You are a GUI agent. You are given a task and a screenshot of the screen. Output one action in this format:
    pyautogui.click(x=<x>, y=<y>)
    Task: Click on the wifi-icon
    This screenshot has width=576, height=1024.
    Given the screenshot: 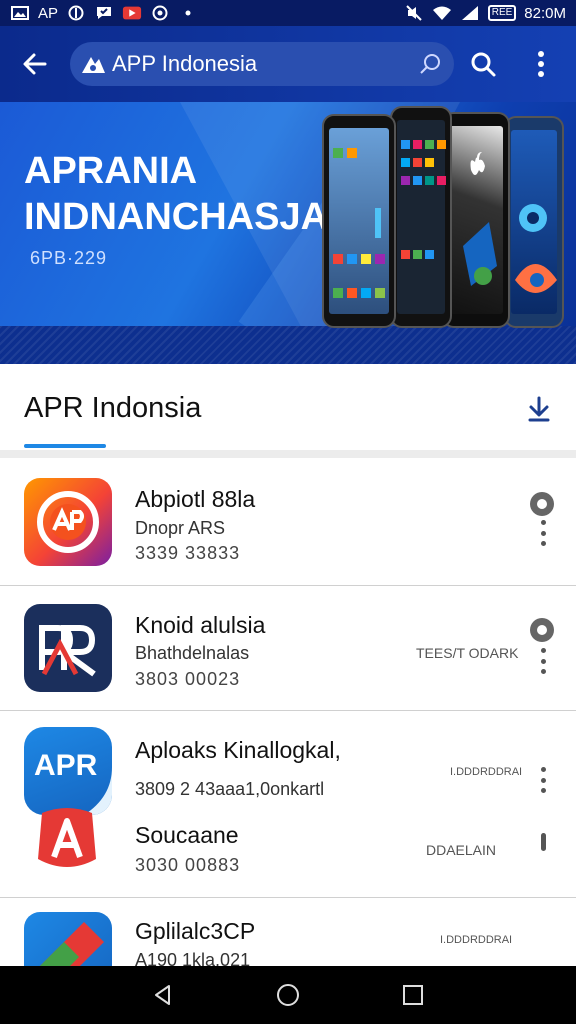 What is the action you would take?
    pyautogui.click(x=442, y=13)
    